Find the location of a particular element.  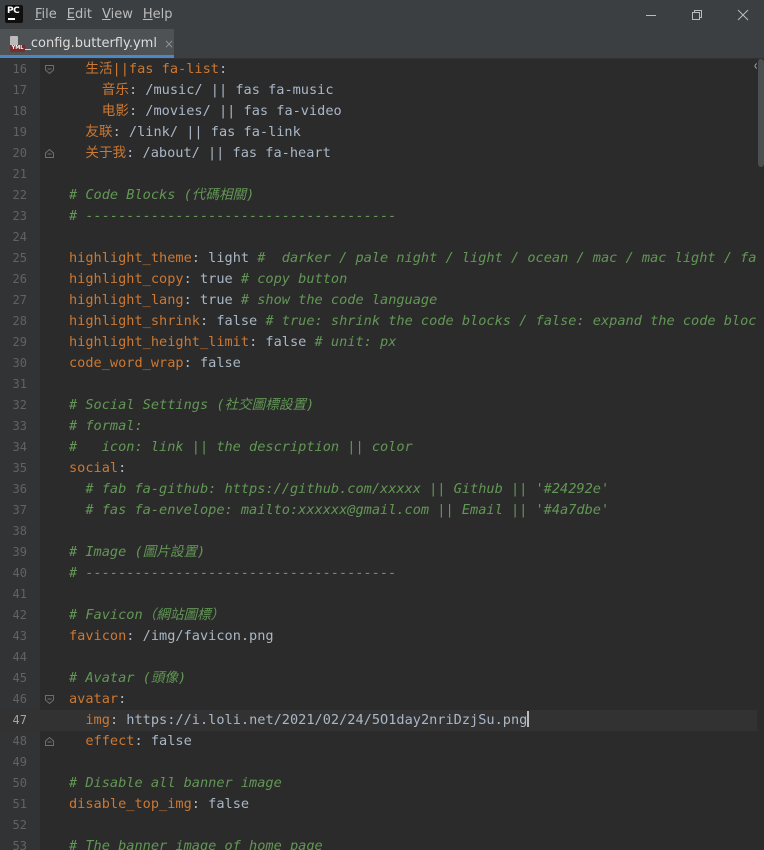

code-line: 46 avatar: is located at coordinates (382, 699).